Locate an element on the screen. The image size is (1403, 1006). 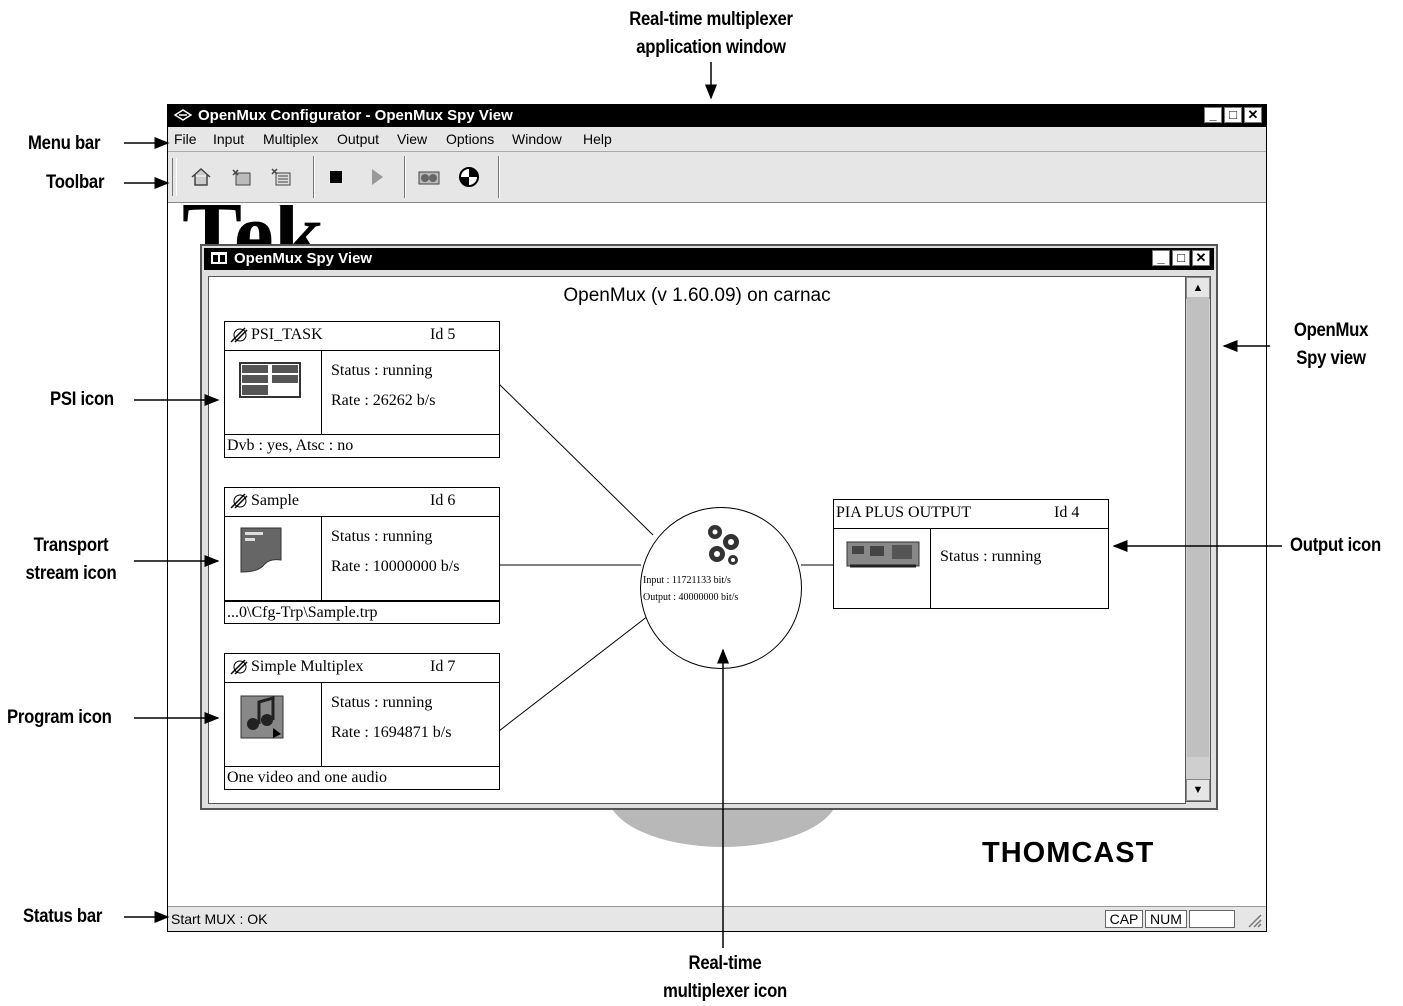
callout-program-icon: Program icon is located at coordinates (59, 717).